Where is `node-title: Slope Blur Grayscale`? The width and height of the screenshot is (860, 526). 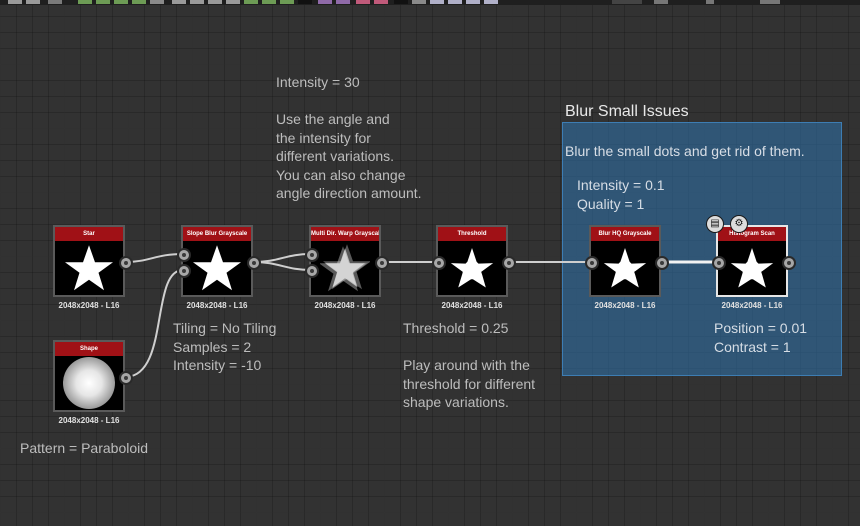 node-title: Slope Blur Grayscale is located at coordinates (217, 234).